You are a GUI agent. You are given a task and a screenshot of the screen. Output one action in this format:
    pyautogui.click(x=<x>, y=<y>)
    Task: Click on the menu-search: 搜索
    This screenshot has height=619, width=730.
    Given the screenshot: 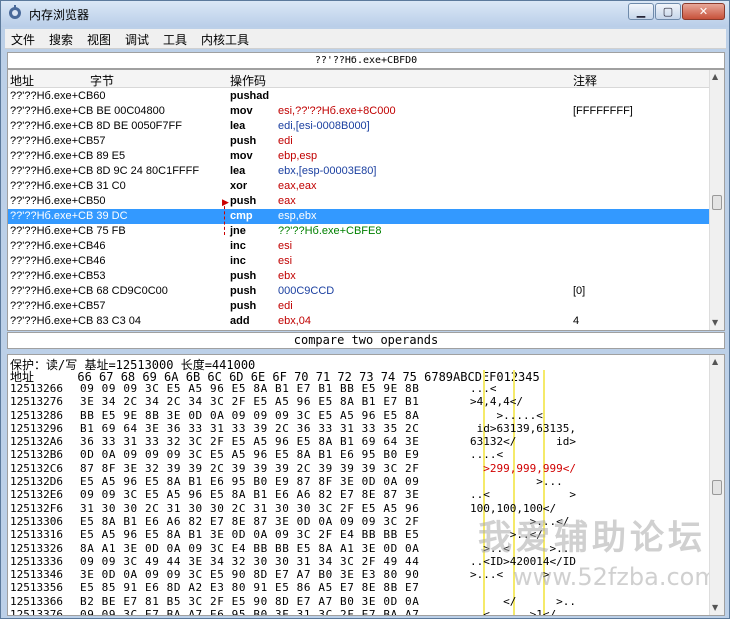 What is the action you would take?
    pyautogui.click(x=61, y=39)
    